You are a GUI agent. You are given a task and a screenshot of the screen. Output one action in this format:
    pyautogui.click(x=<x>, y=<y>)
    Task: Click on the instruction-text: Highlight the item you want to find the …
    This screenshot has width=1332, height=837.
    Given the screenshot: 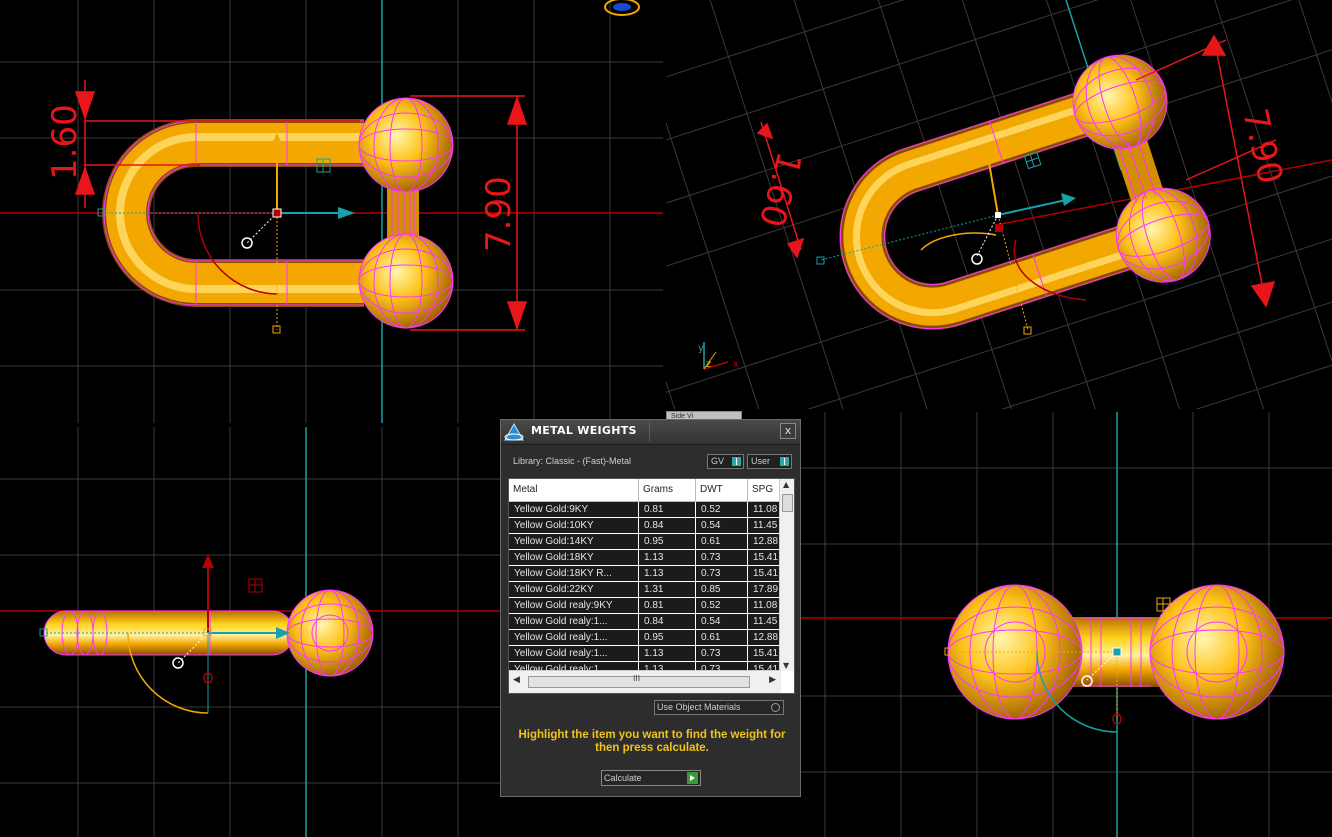 What is the action you would take?
    pyautogui.click(x=652, y=741)
    